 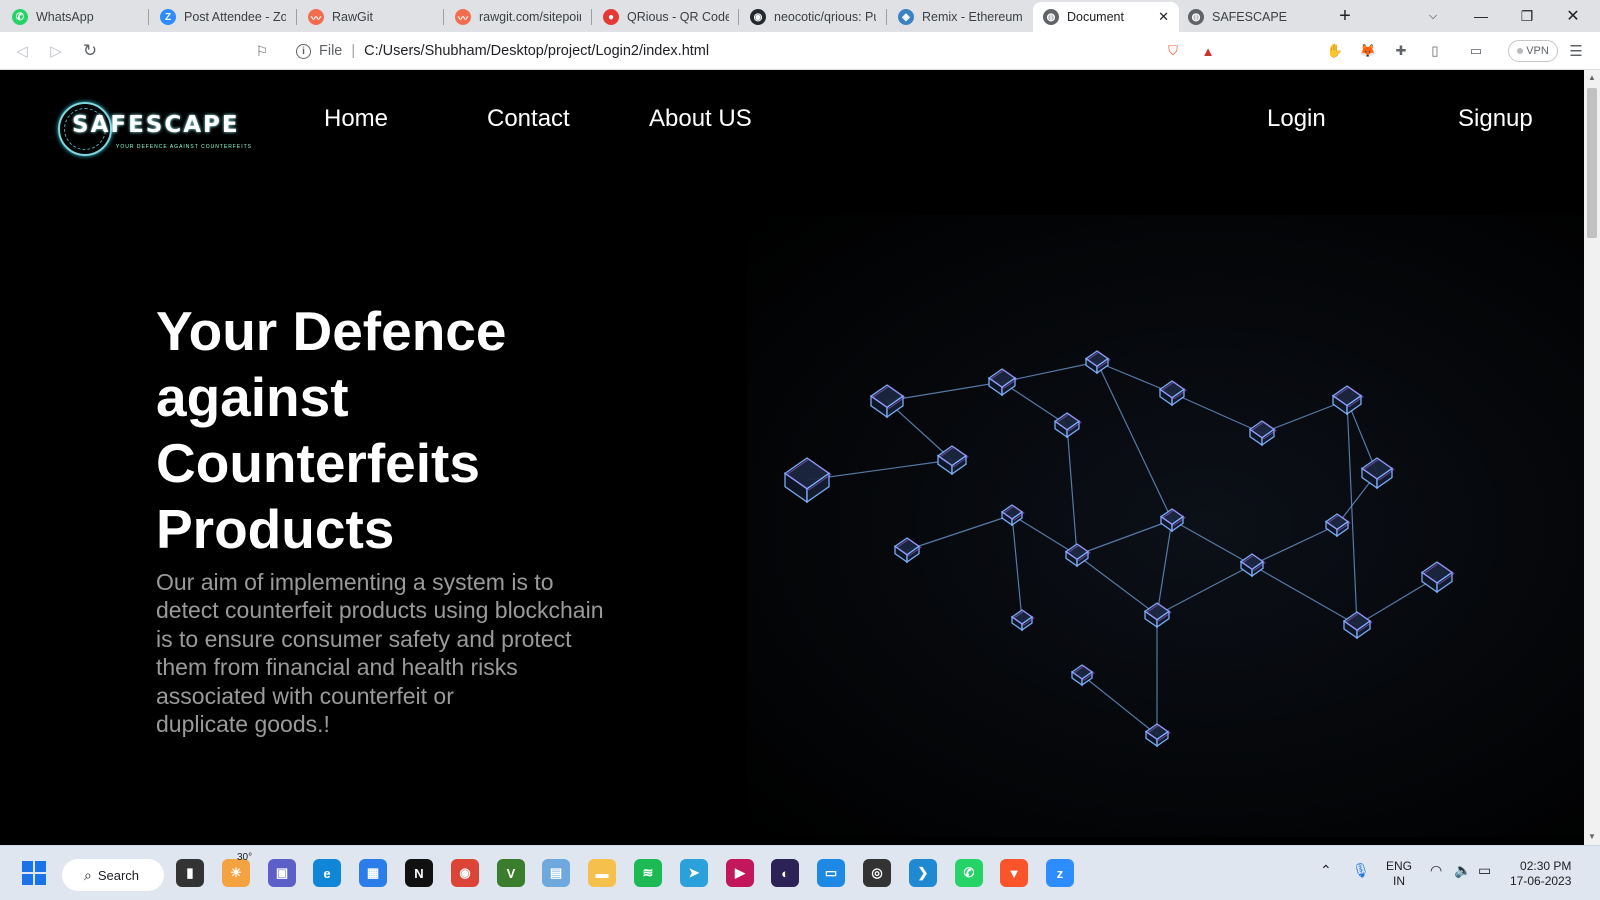 What do you see at coordinates (1345, 16) in the screenshot?
I see `new-tab-button: +` at bounding box center [1345, 16].